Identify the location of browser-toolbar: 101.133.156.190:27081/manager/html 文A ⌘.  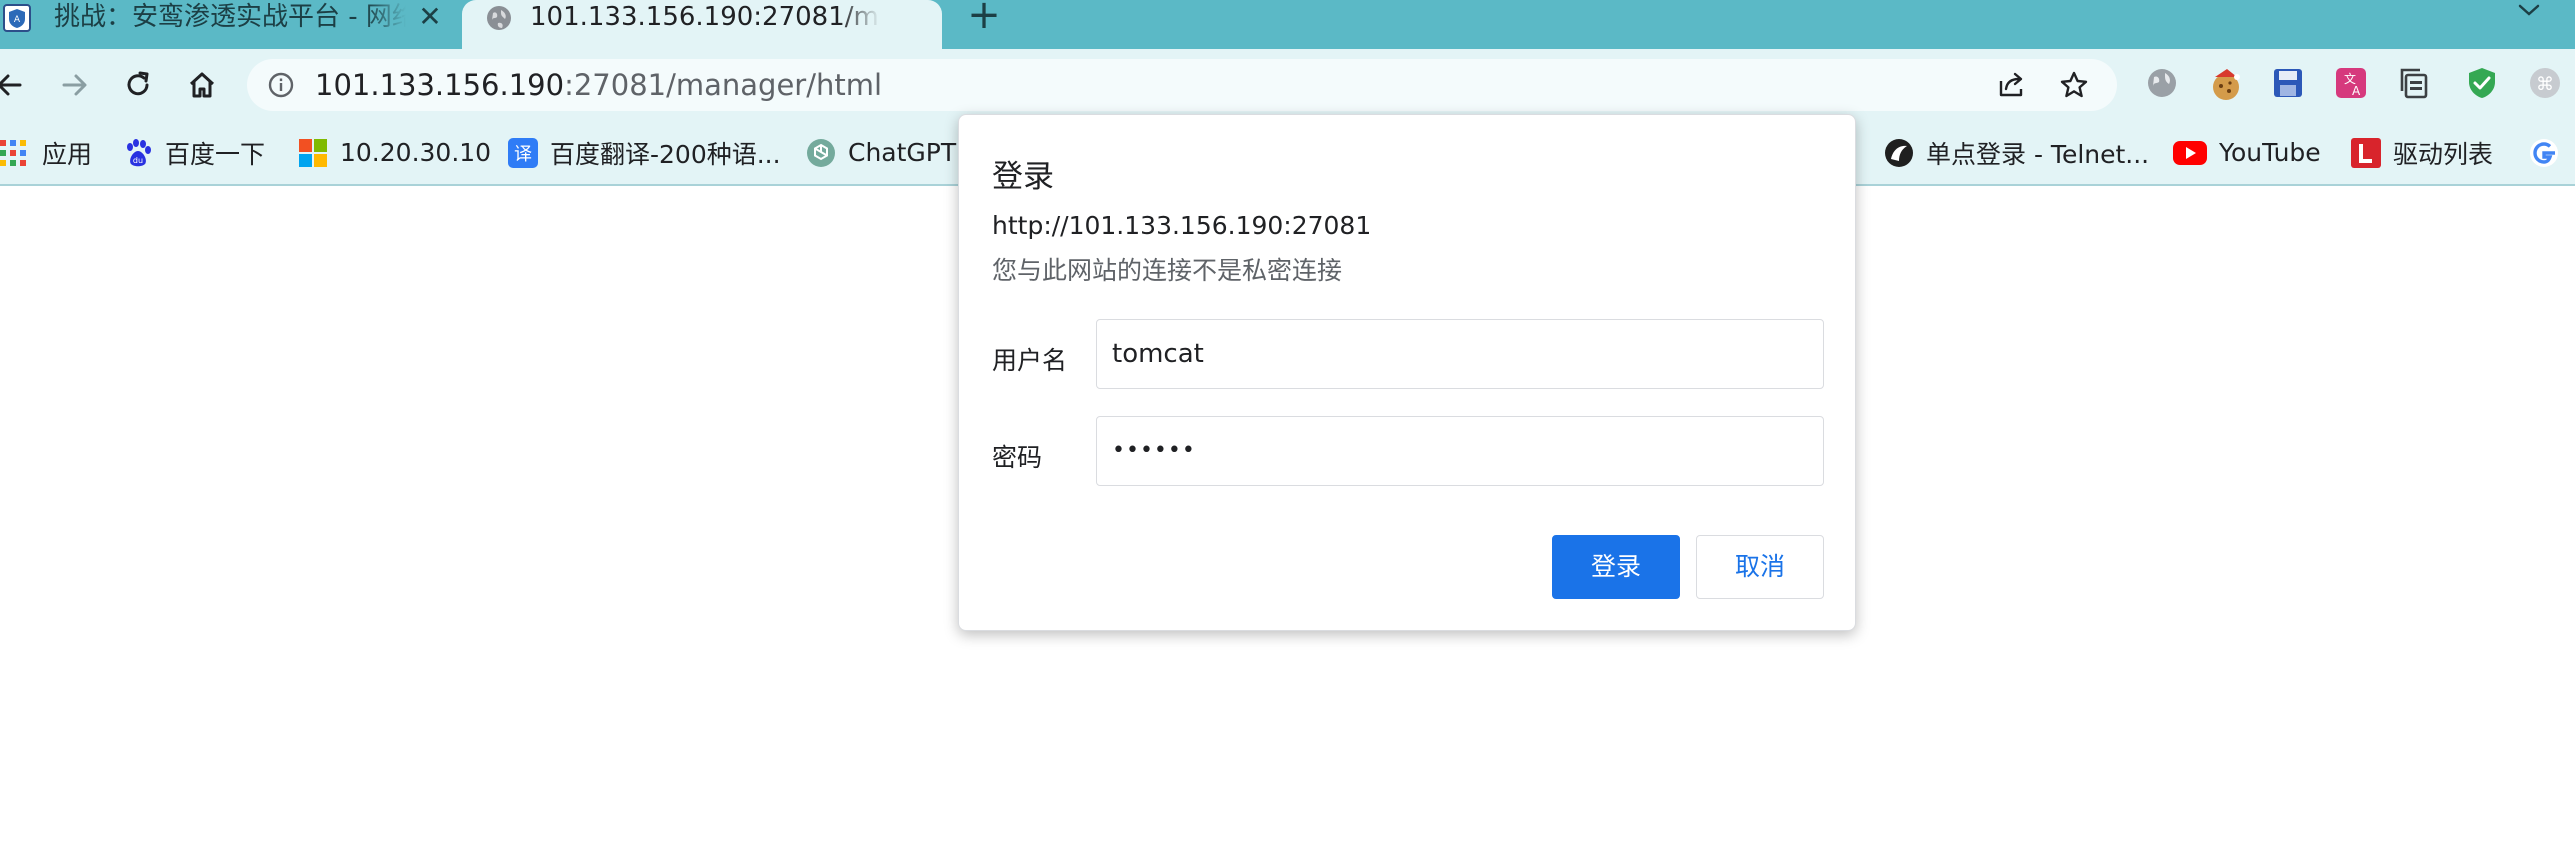
(1287, 85).